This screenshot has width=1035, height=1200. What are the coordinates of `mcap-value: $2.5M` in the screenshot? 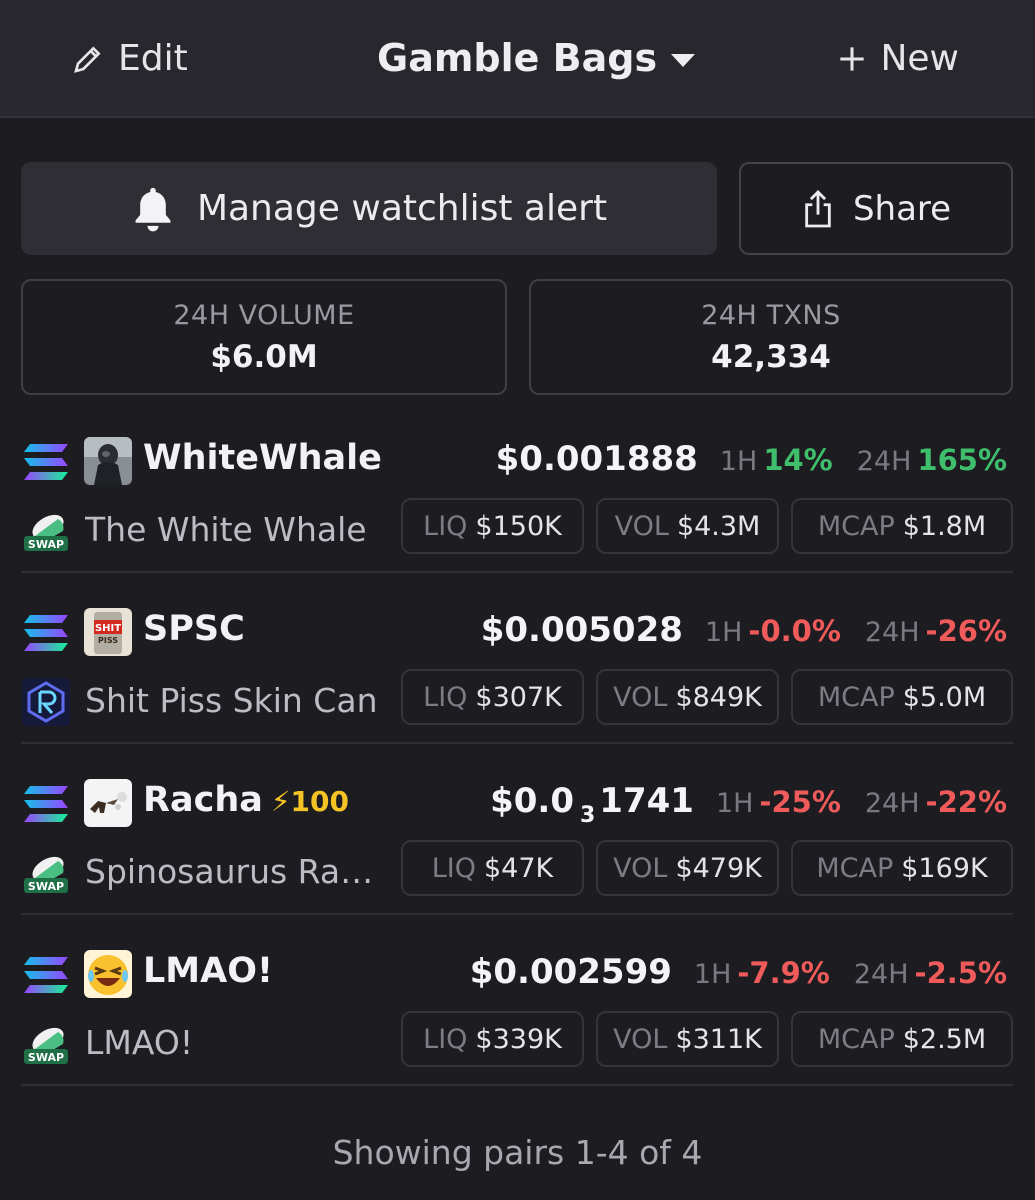 It's located at (944, 1039).